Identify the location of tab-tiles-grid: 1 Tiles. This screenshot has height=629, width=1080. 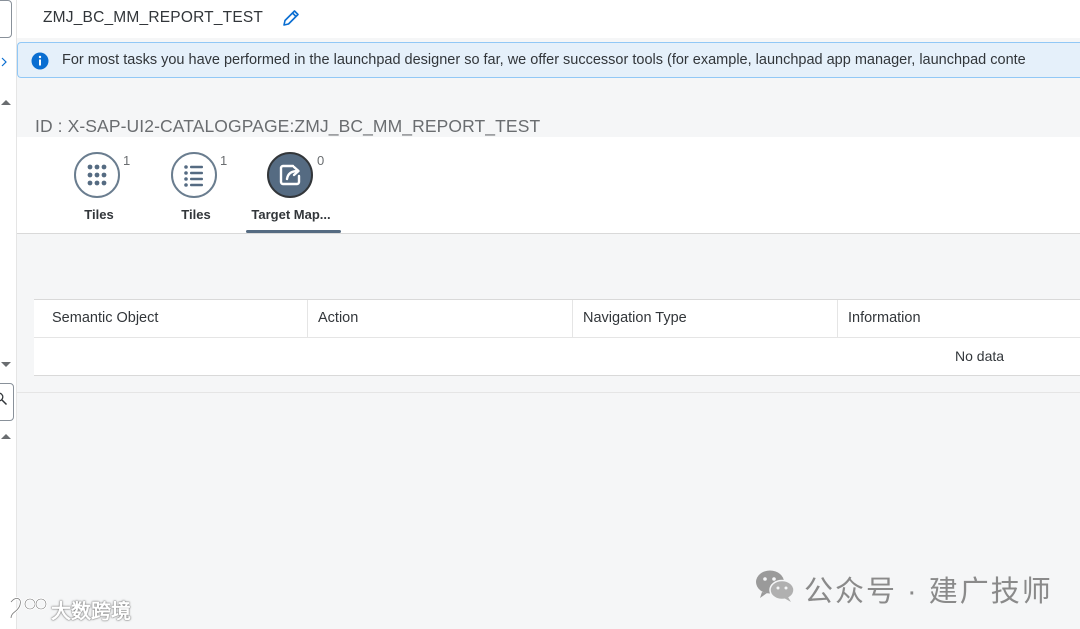
(99, 192).